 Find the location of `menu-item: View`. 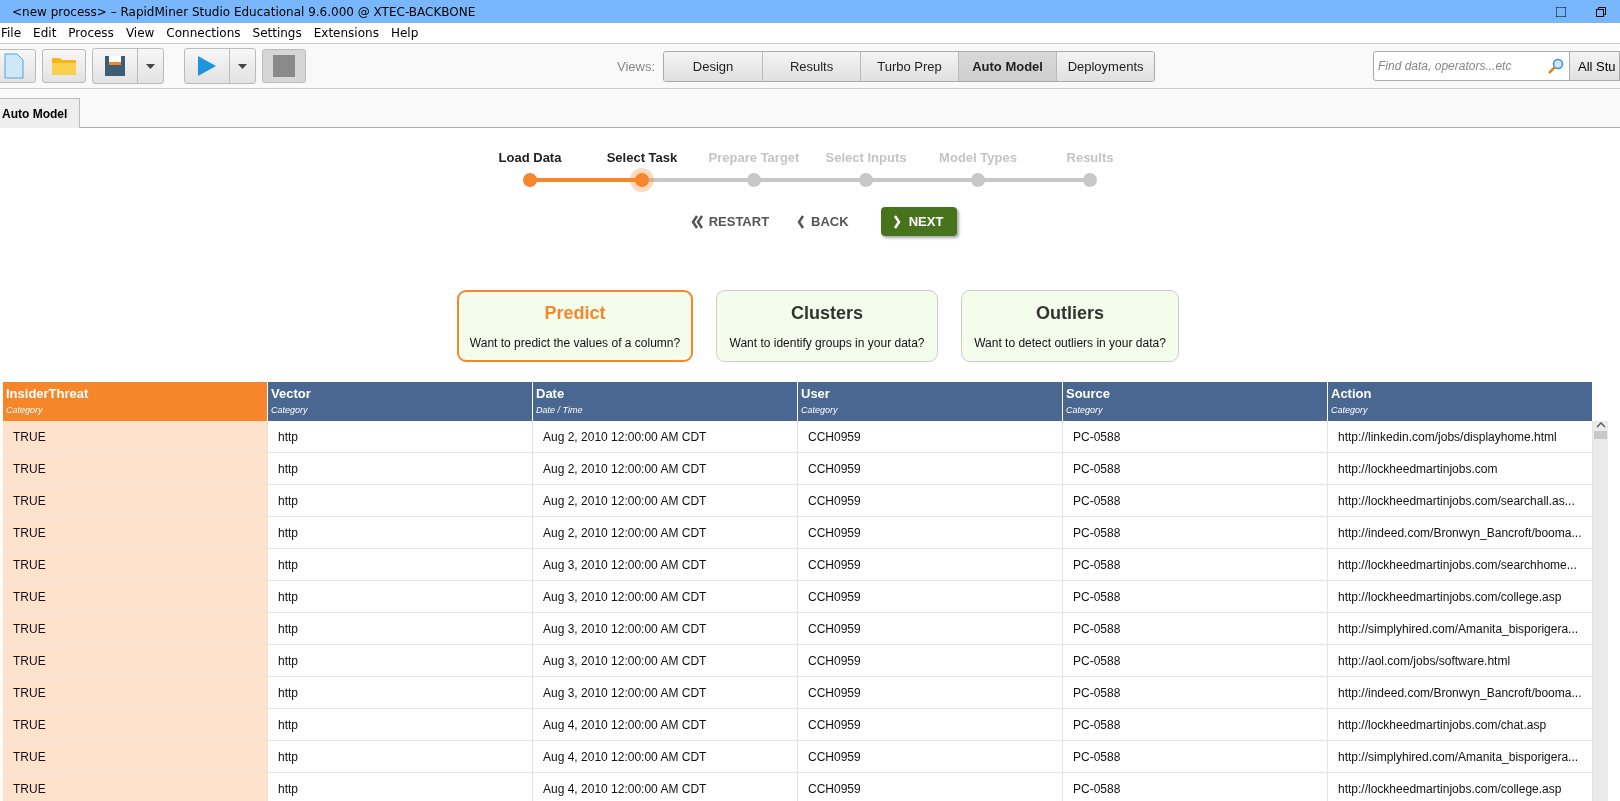

menu-item: View is located at coordinates (141, 33).